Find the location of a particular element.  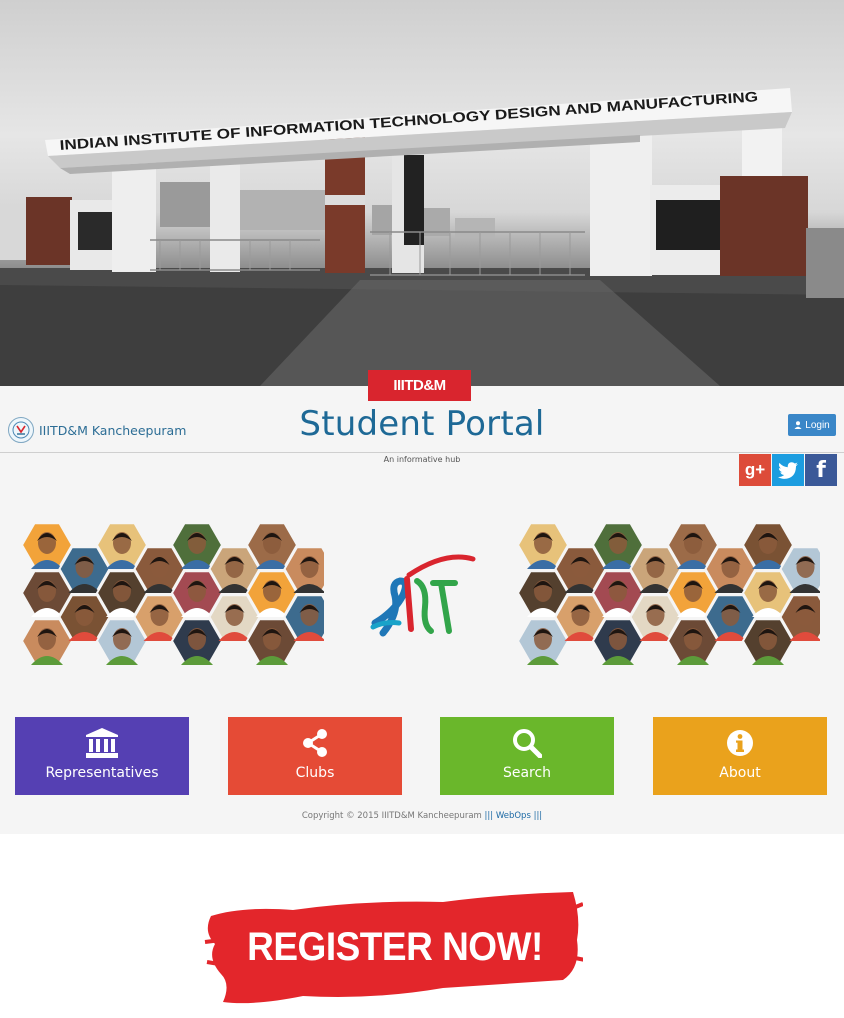

webops-link: WebOps is located at coordinates (513, 816).